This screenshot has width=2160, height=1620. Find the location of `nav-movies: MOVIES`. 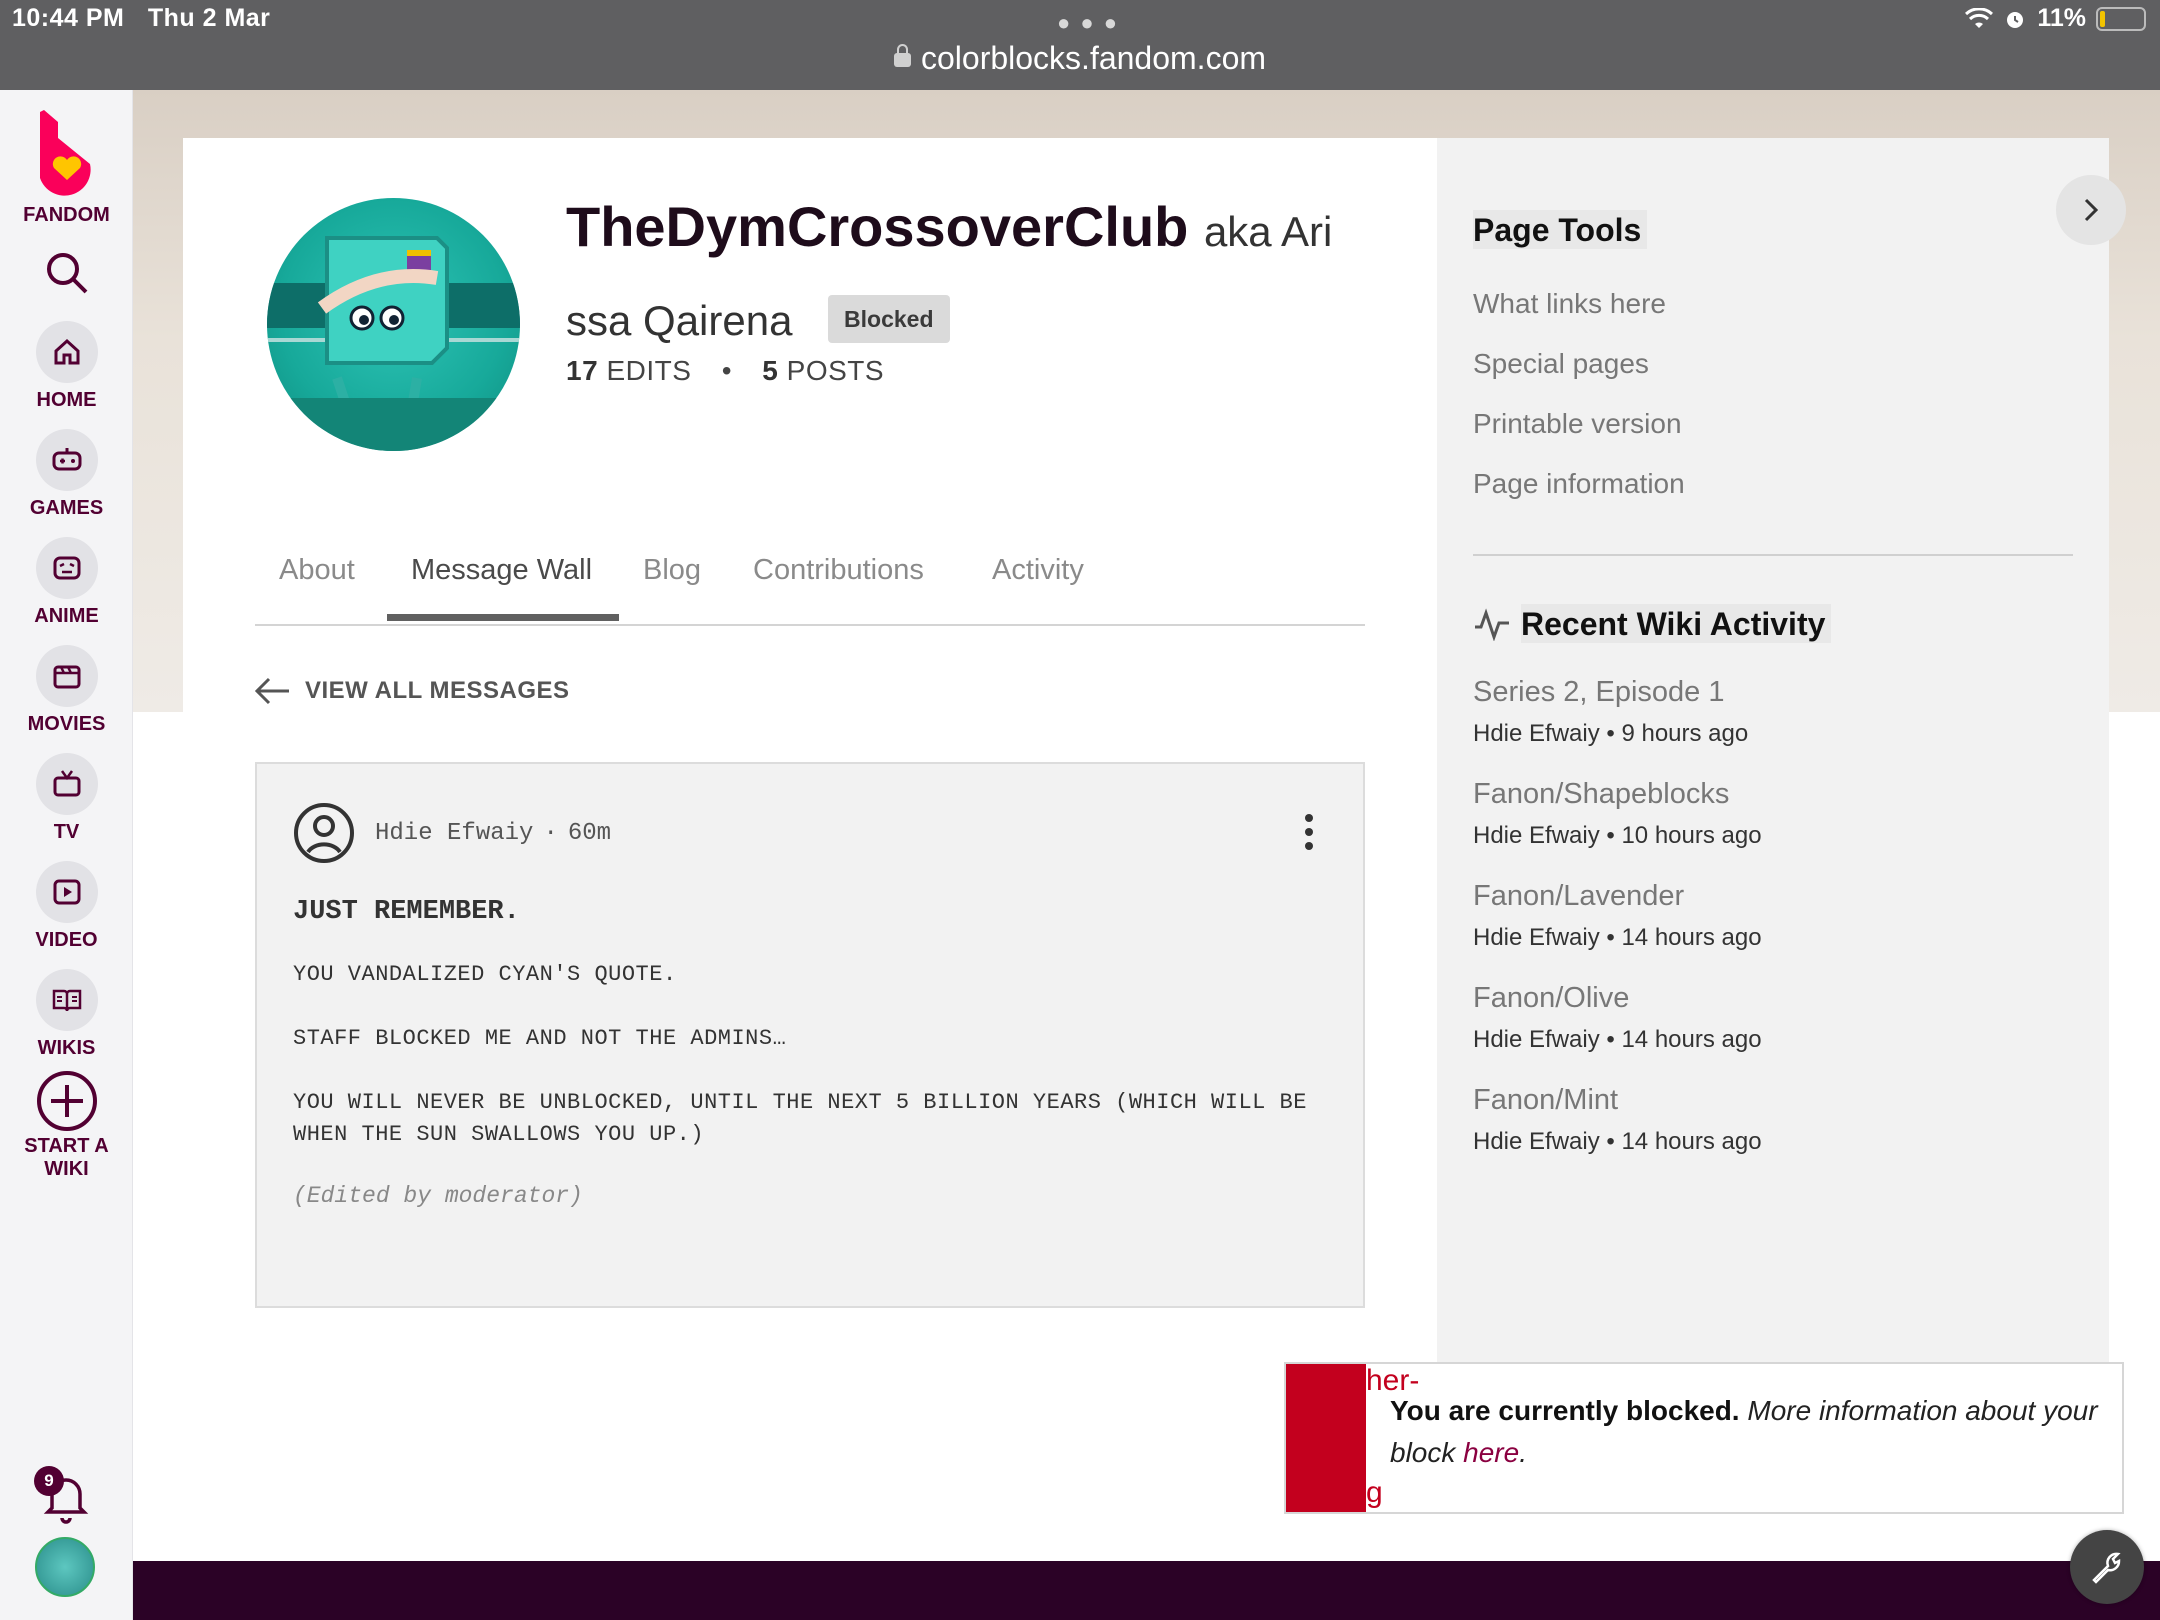

nav-movies: MOVIES is located at coordinates (66, 690).